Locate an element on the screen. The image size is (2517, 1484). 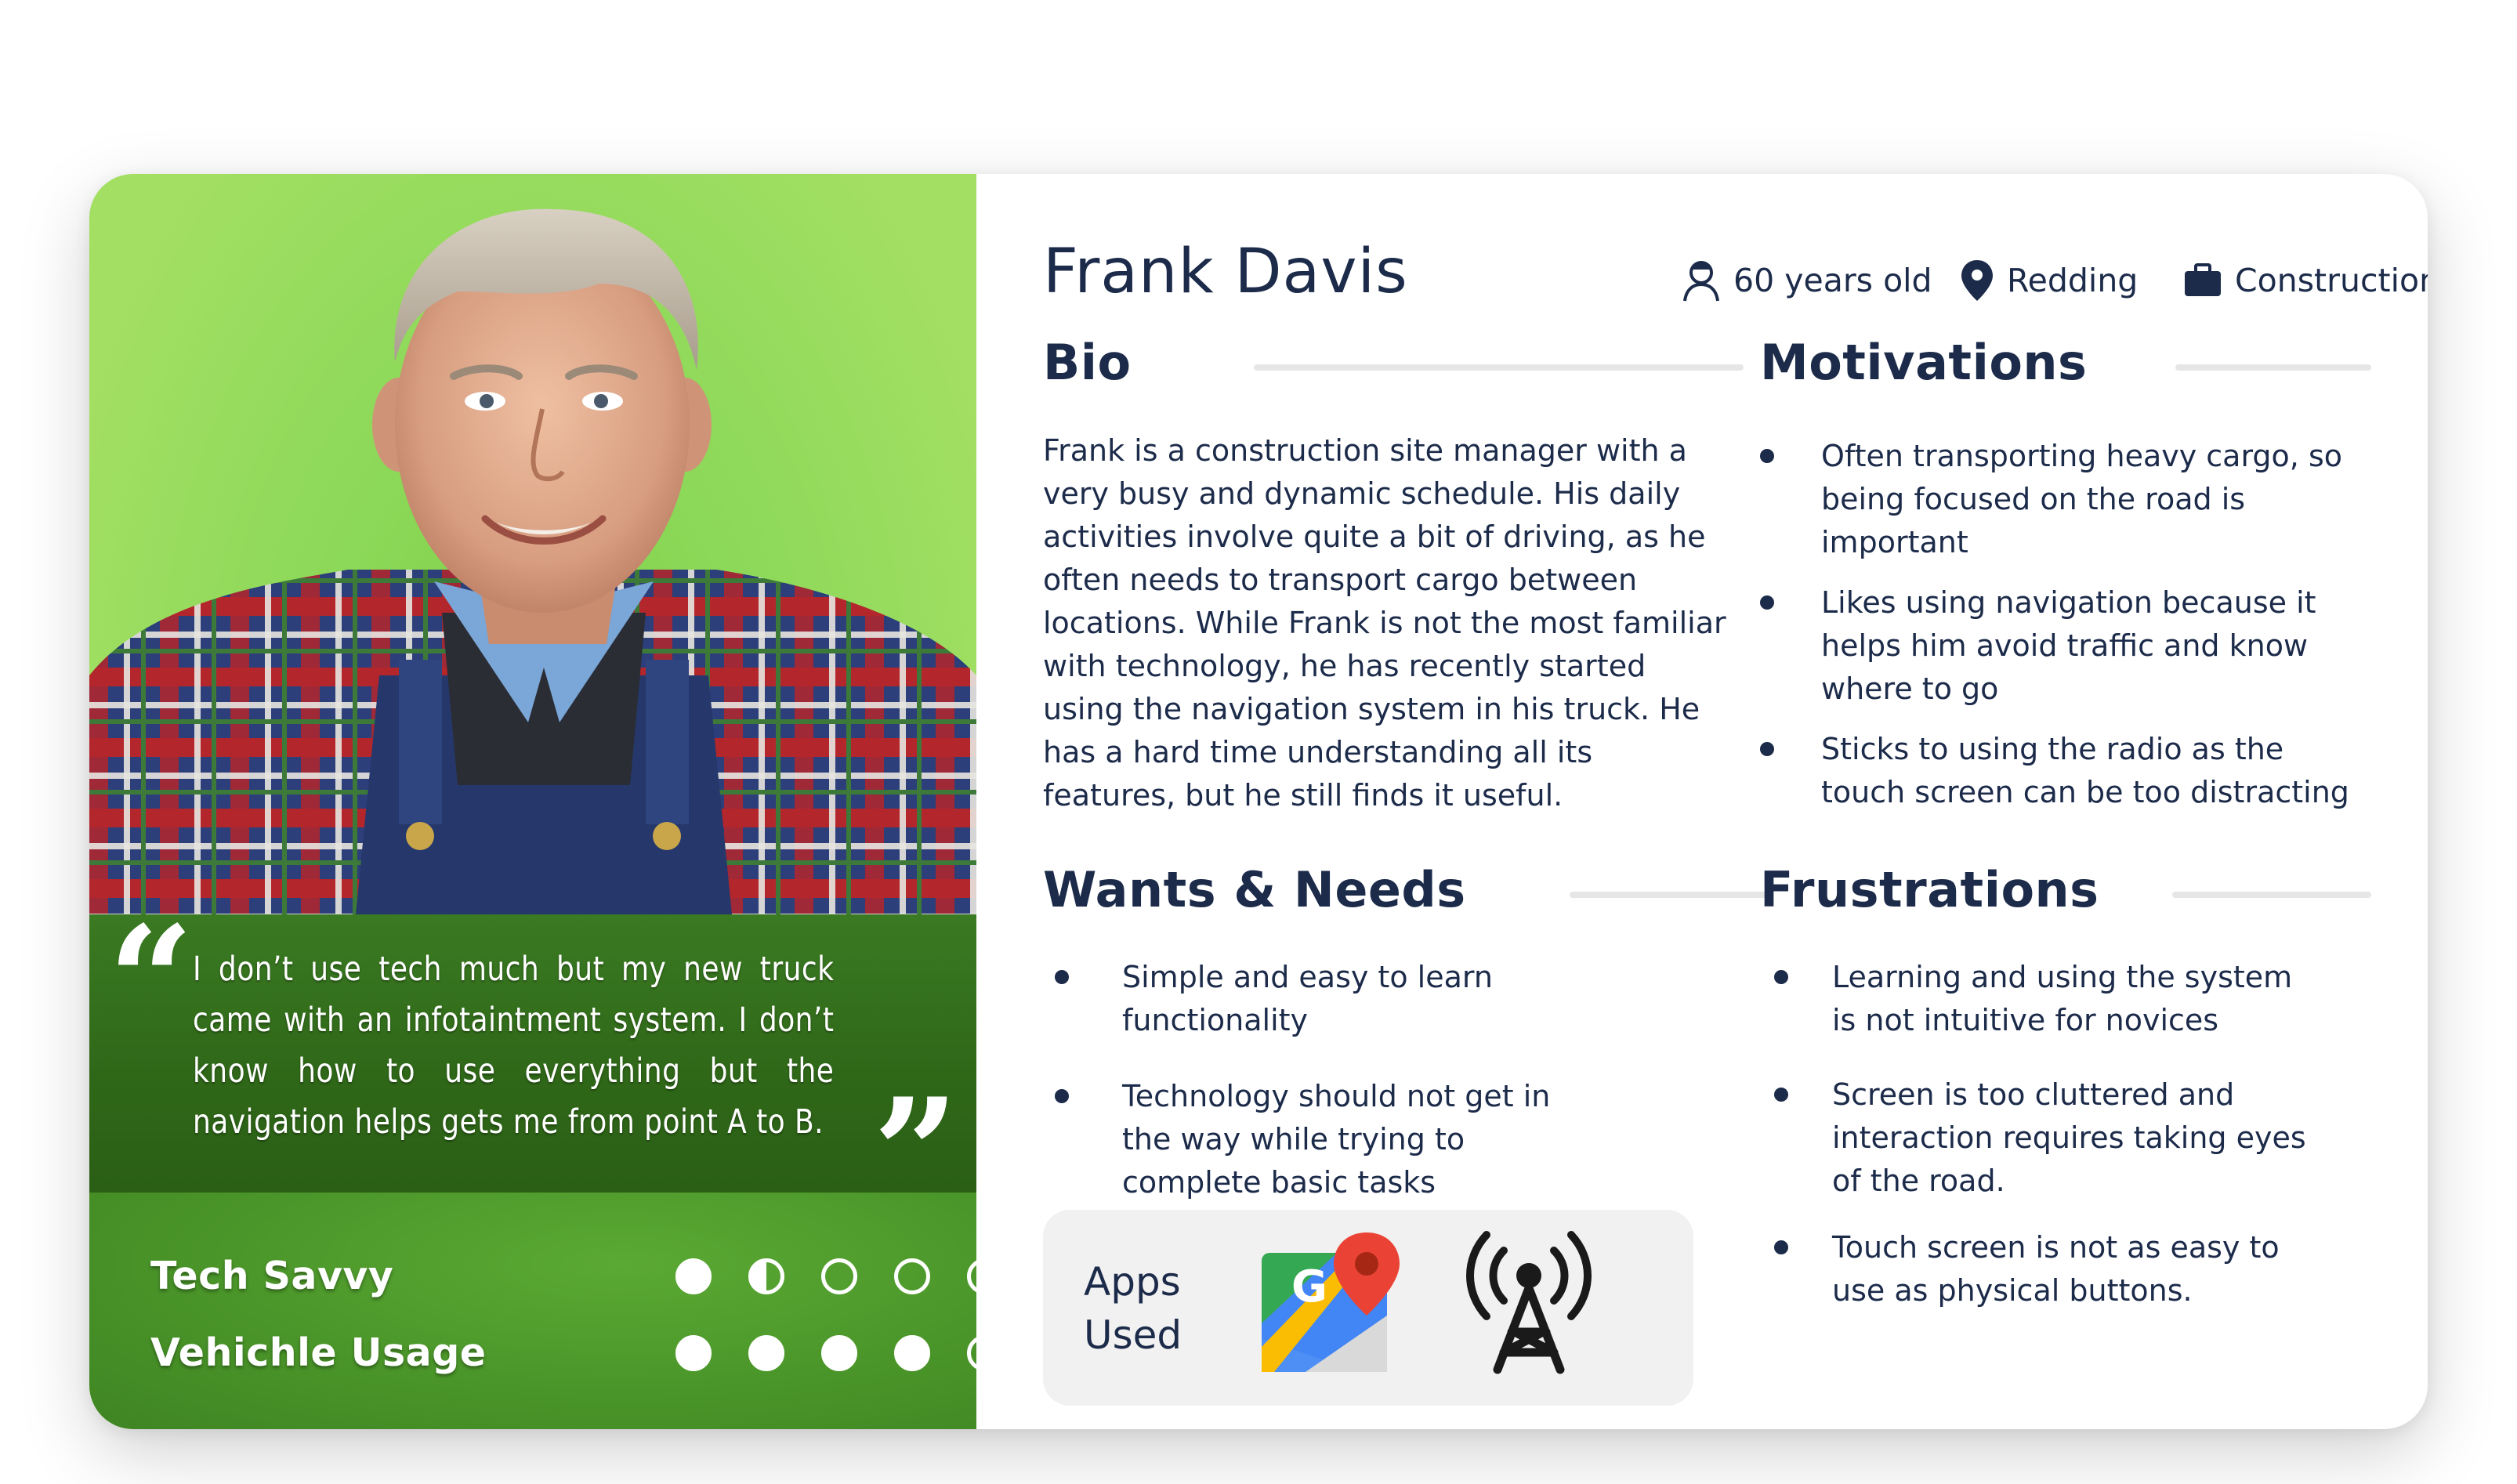
occupation-meta: Construction is located at coordinates (2305, 280).